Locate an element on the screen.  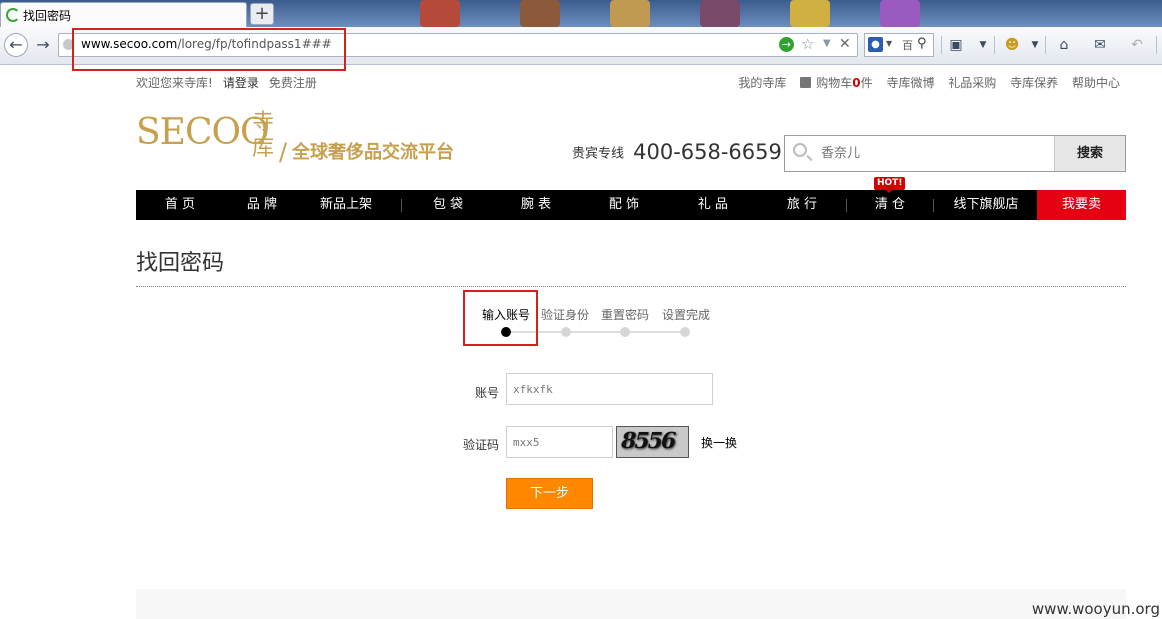
arrow-right-icon: → is located at coordinates (43, 44).